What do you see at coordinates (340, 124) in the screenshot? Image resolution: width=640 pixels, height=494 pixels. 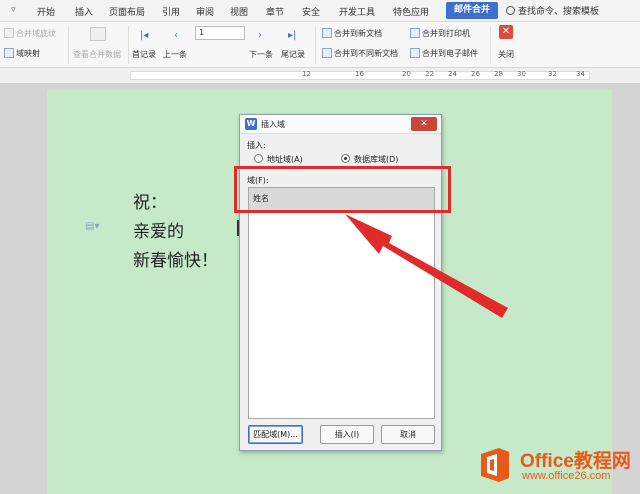 I see `dialog-titlebar: W 插入域 ✕` at bounding box center [340, 124].